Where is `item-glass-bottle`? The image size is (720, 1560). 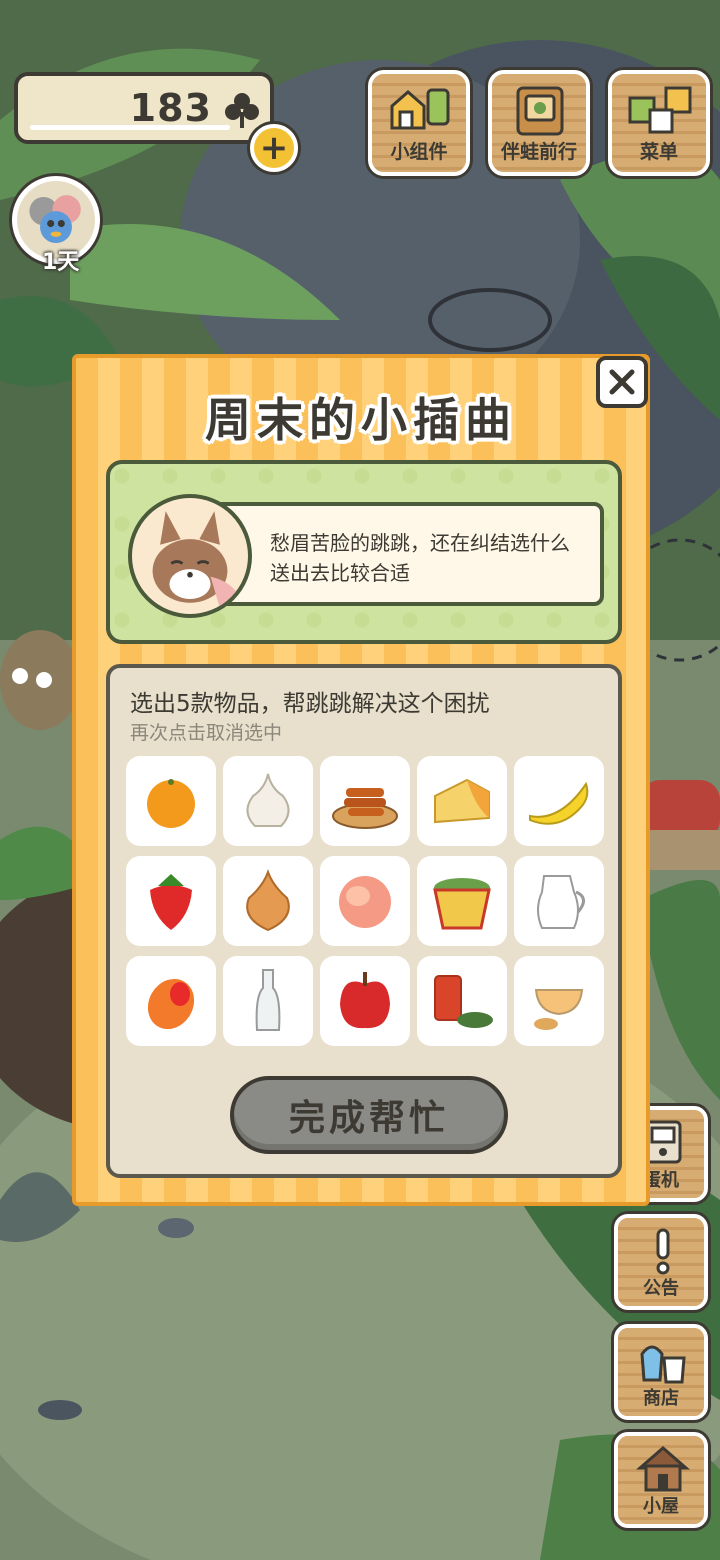 item-glass-bottle is located at coordinates (268, 1001).